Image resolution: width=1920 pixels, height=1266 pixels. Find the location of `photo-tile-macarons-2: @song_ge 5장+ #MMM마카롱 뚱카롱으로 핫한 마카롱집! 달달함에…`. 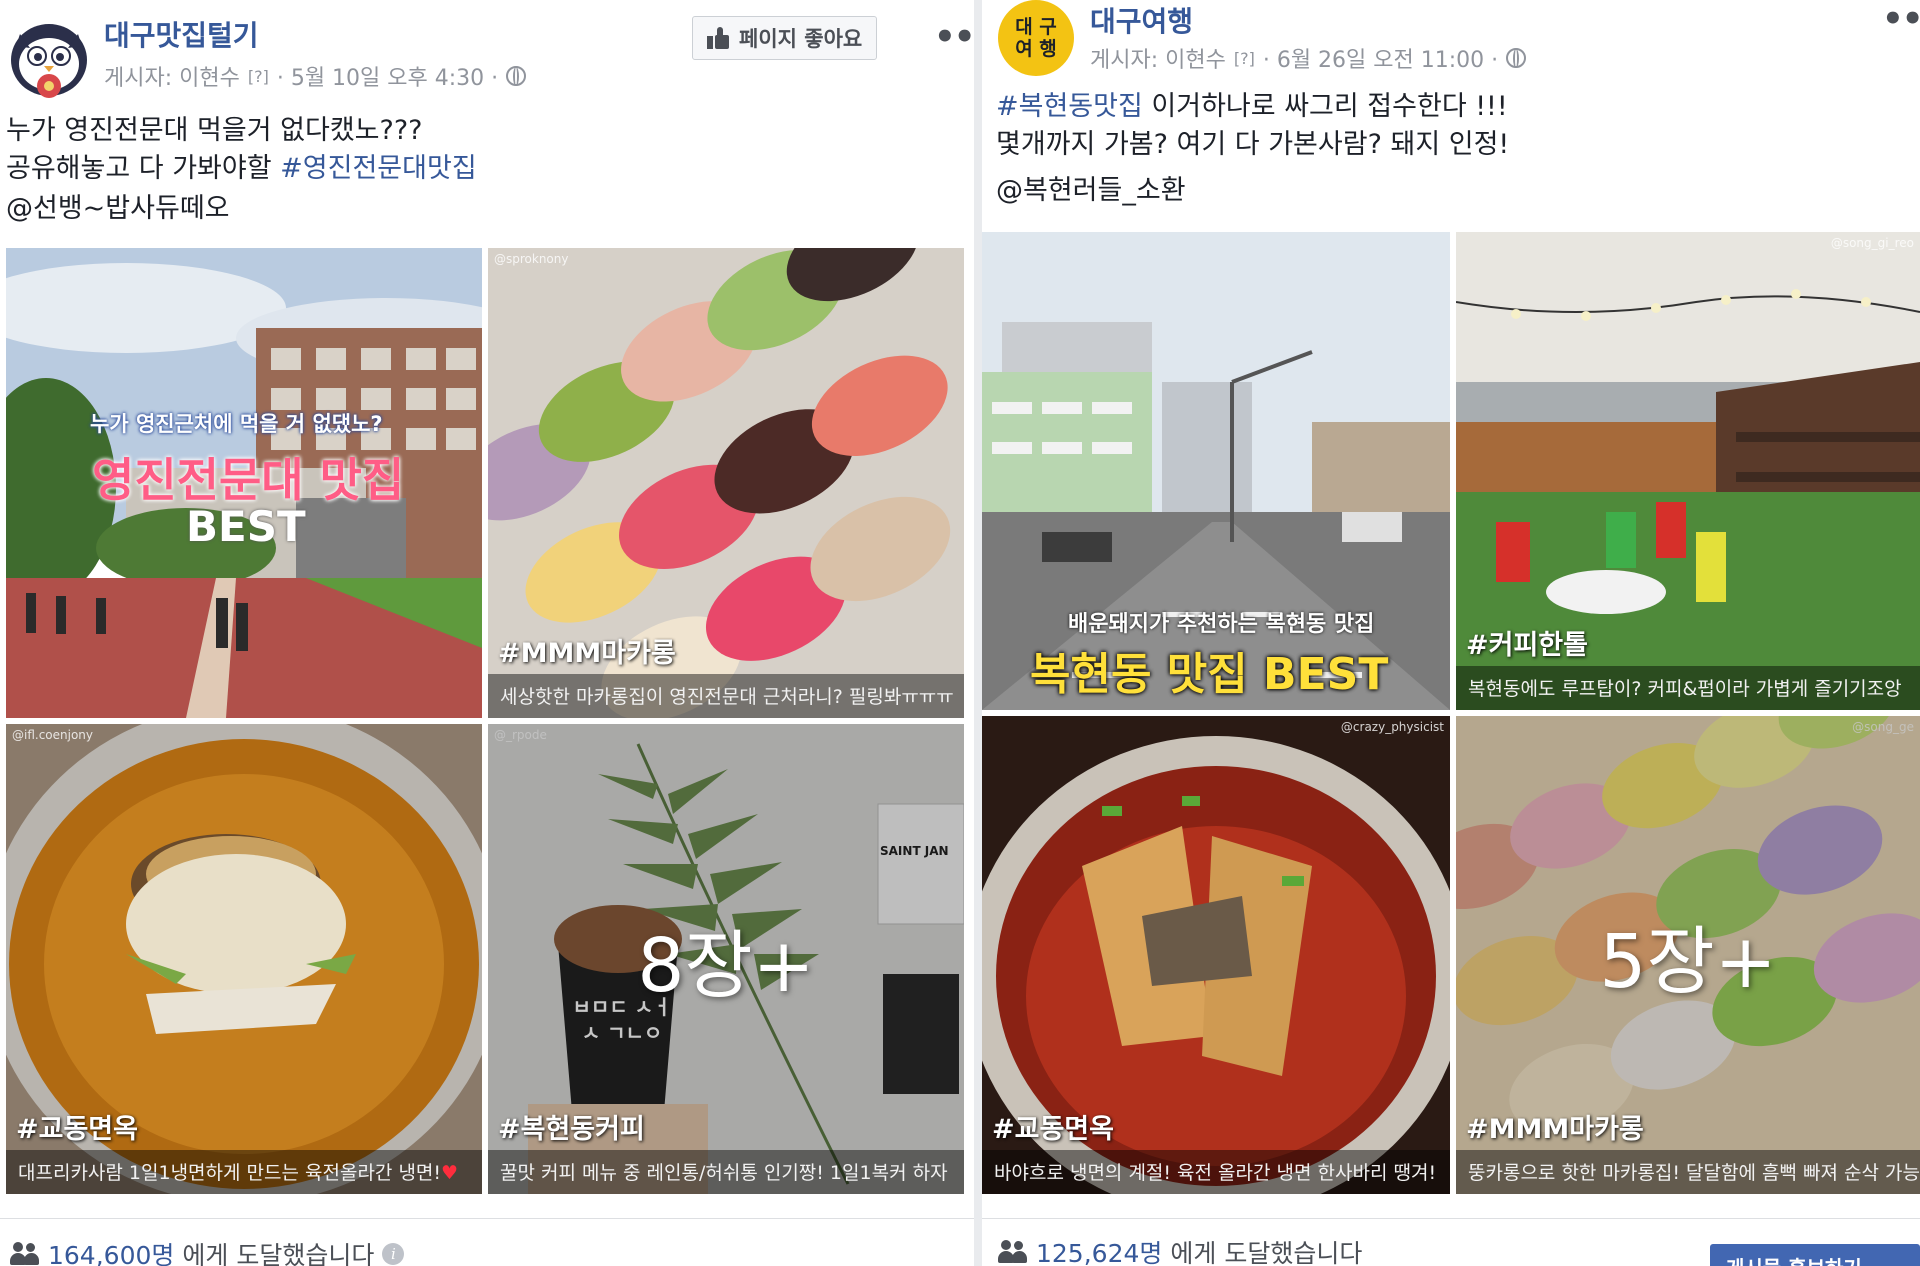

photo-tile-macarons-2: @song_ge 5장+ #MMM마카롱 뚱카롱으로 핫한 마카롱집! 달달함에… is located at coordinates (1688, 955).